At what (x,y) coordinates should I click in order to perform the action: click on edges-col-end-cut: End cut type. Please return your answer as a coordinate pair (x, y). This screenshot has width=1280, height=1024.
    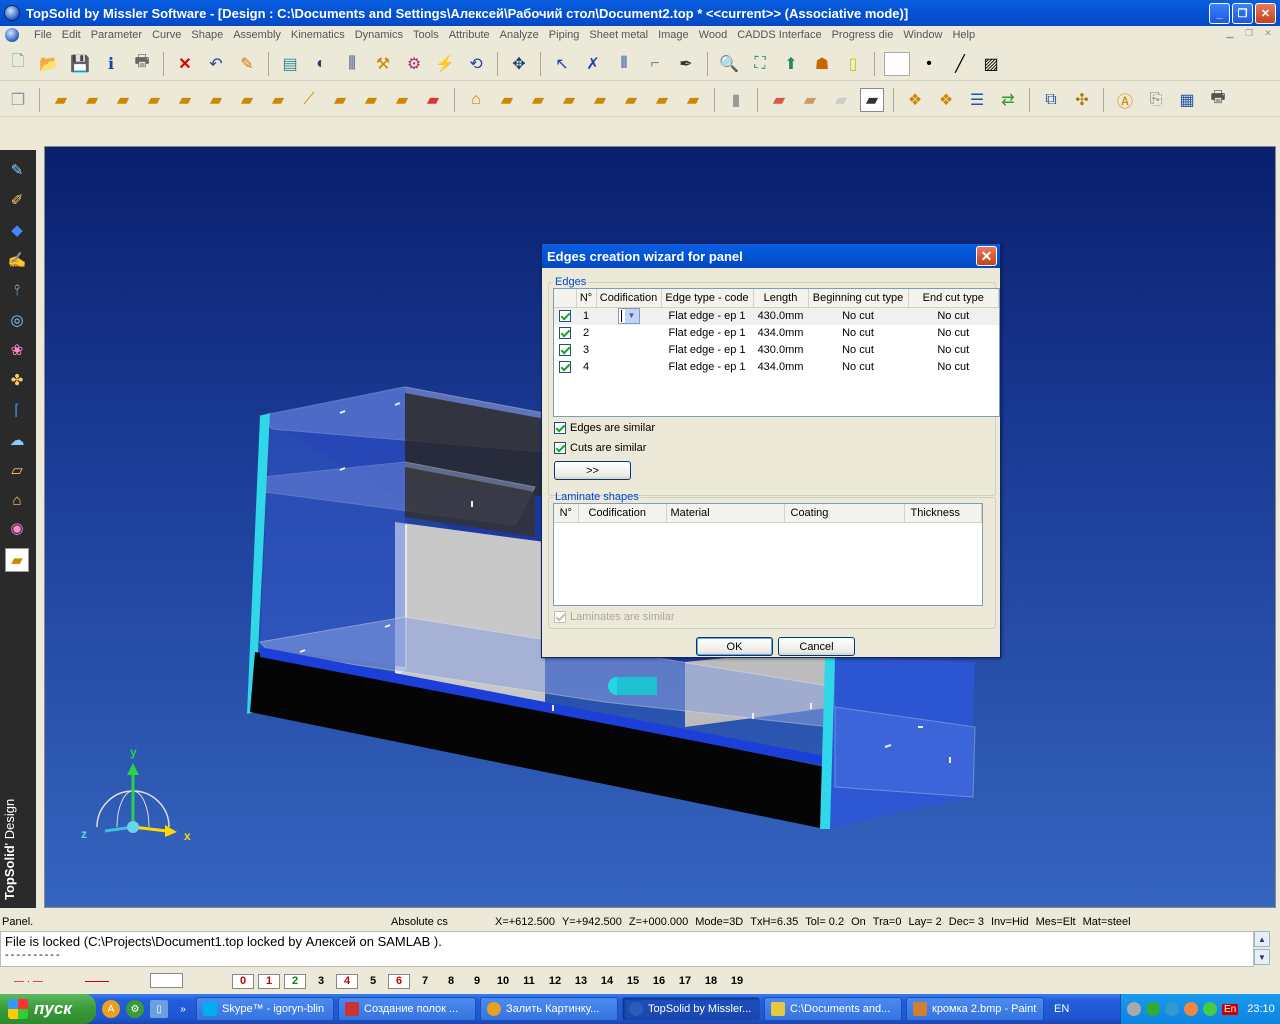
    Looking at the image, I should click on (953, 298).